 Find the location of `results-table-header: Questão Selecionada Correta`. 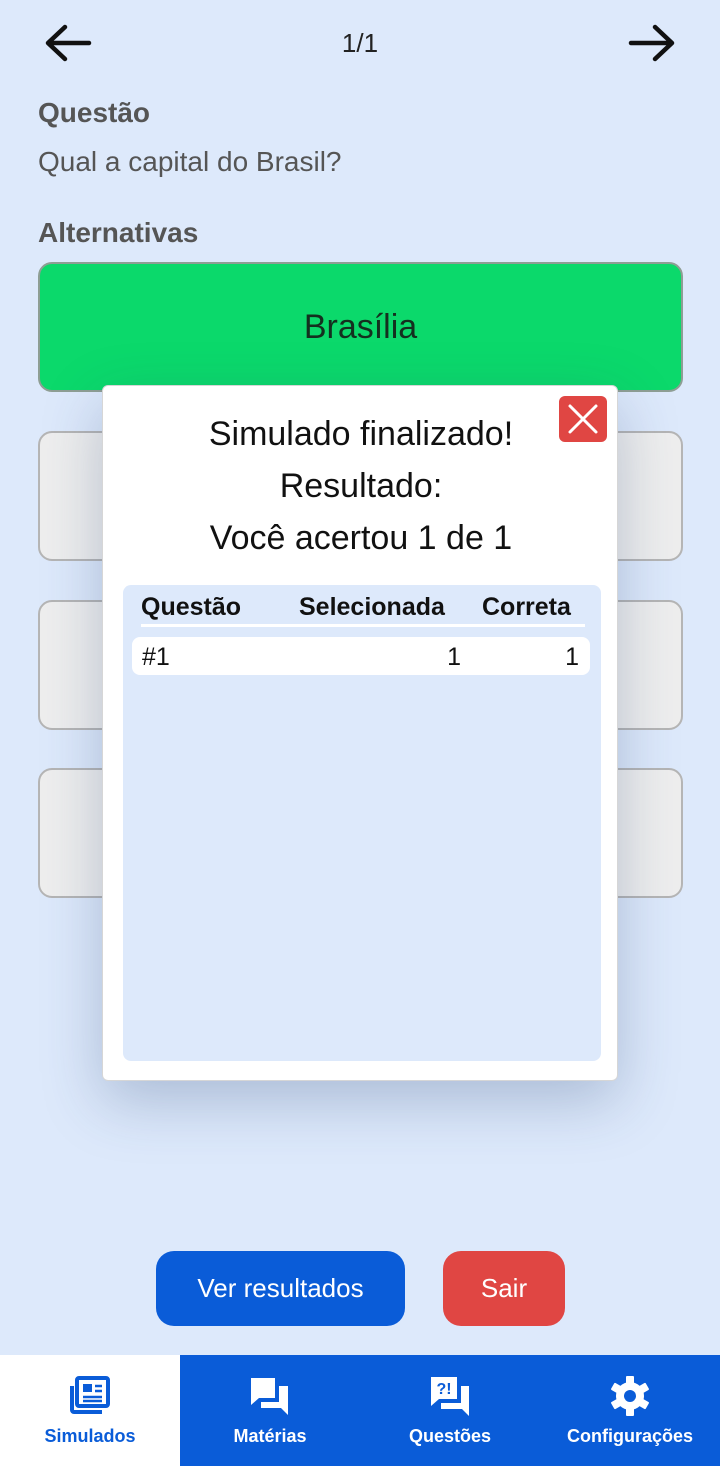

results-table-header: Questão Selecionada Correta is located at coordinates (363, 610).